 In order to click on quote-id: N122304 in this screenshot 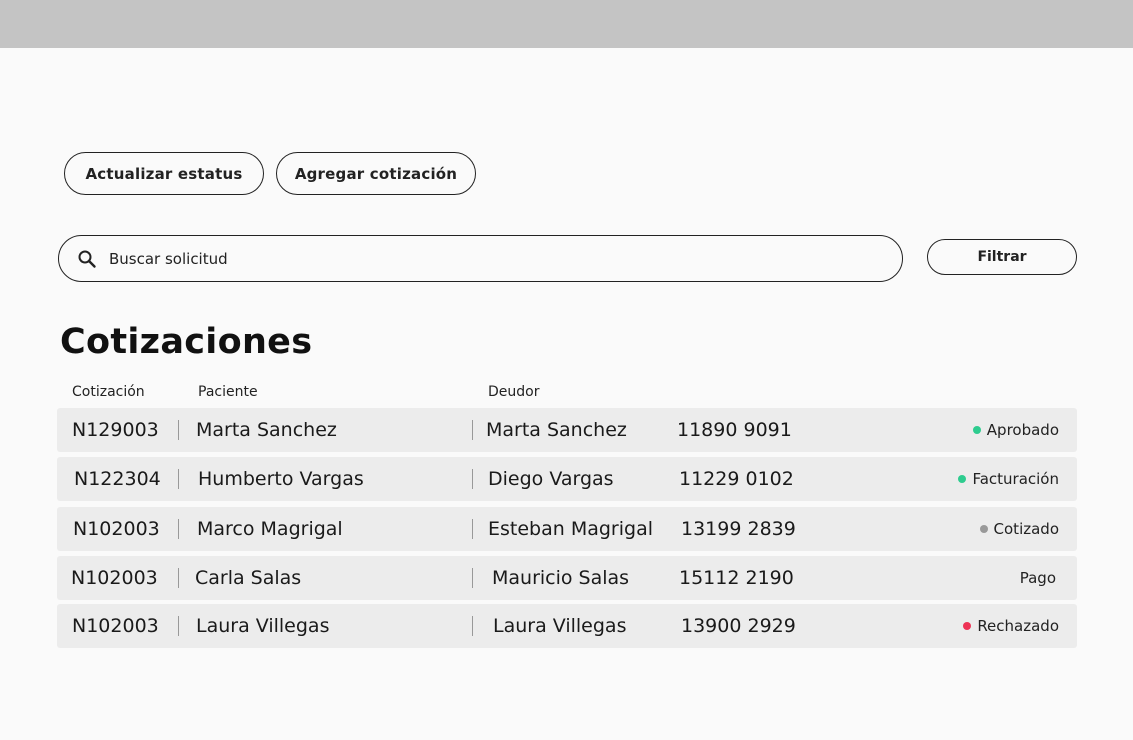, I will do `click(117, 479)`.